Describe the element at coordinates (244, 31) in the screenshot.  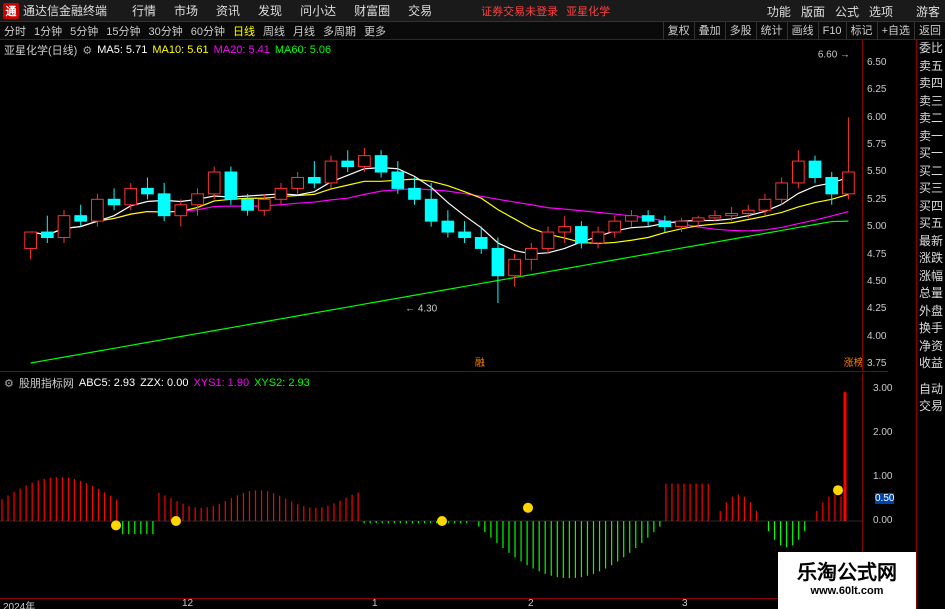
I see `period-tab: 日线` at that location.